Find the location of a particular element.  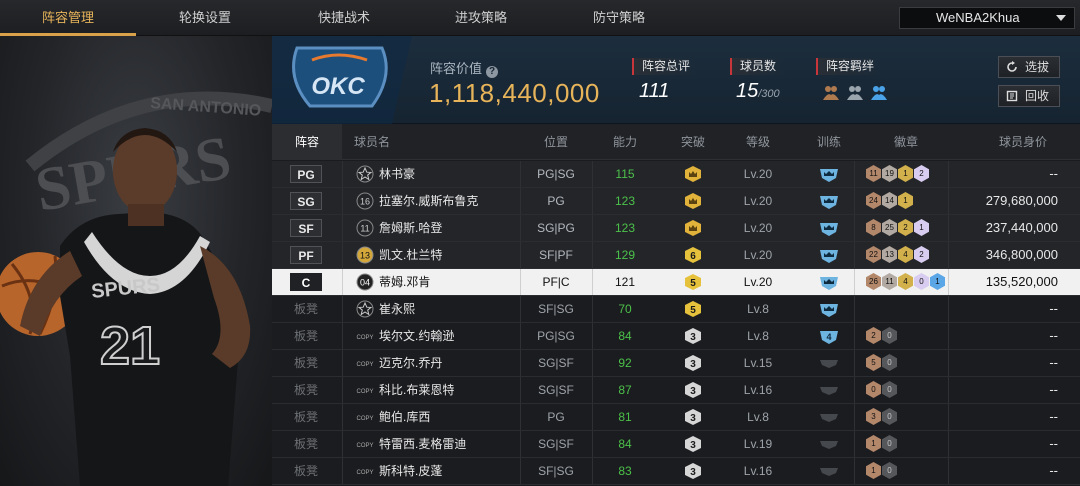

player-name: 詹姆斯.哈登 is located at coordinates (410, 228).